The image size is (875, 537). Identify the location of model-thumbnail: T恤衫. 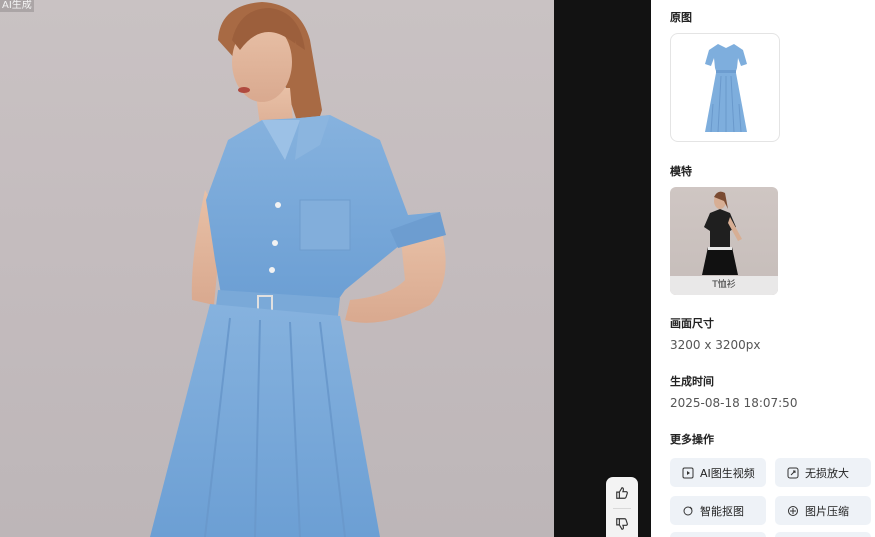
(724, 241).